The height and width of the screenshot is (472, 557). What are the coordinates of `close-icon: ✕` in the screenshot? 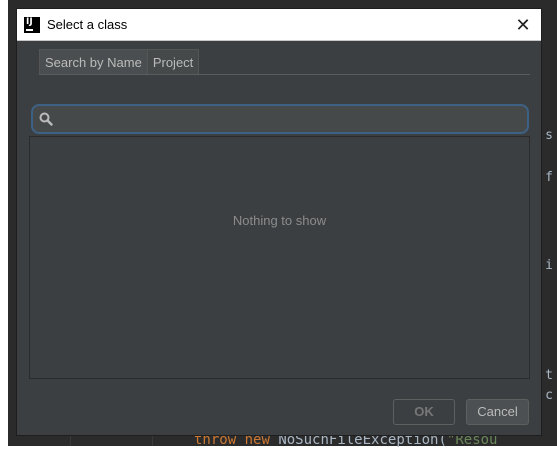 It's located at (523, 24).